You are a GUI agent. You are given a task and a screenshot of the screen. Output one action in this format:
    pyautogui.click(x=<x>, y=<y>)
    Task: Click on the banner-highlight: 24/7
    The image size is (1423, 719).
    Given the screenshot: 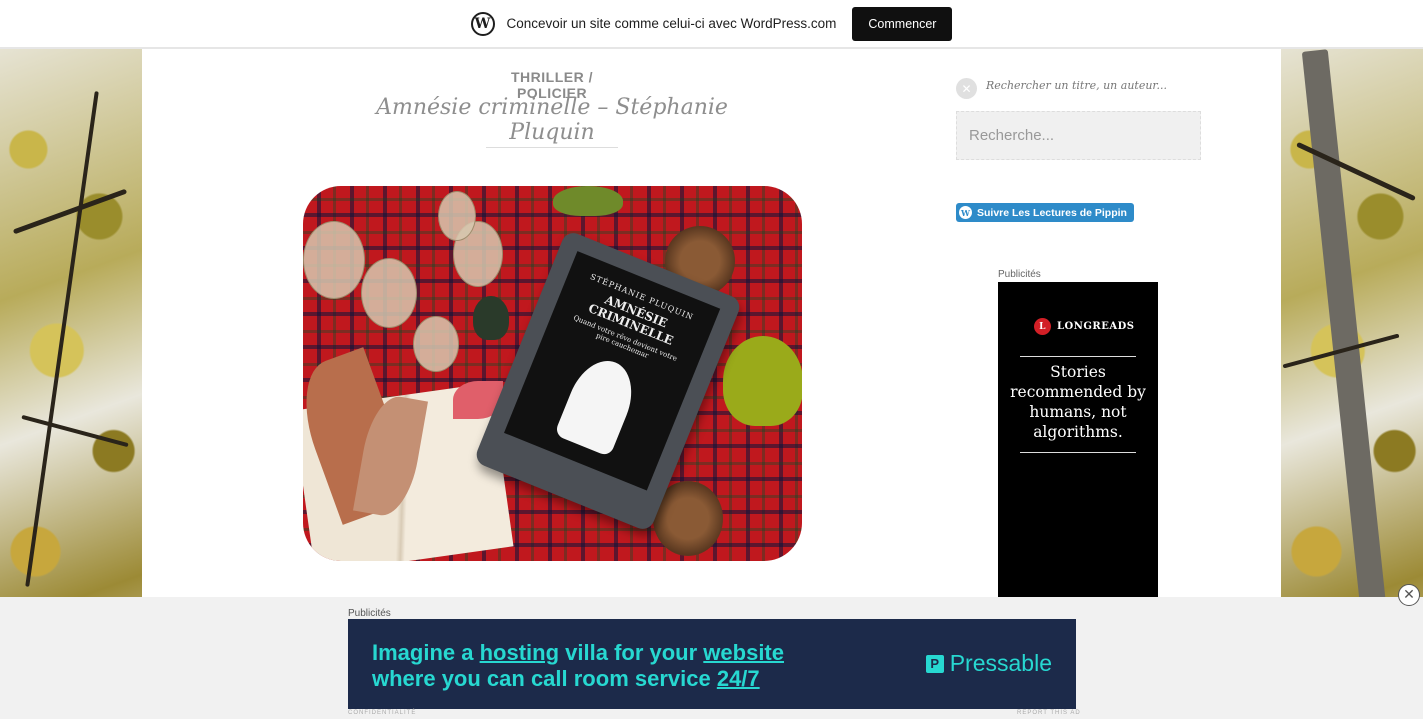 What is the action you would take?
    pyautogui.click(x=738, y=678)
    